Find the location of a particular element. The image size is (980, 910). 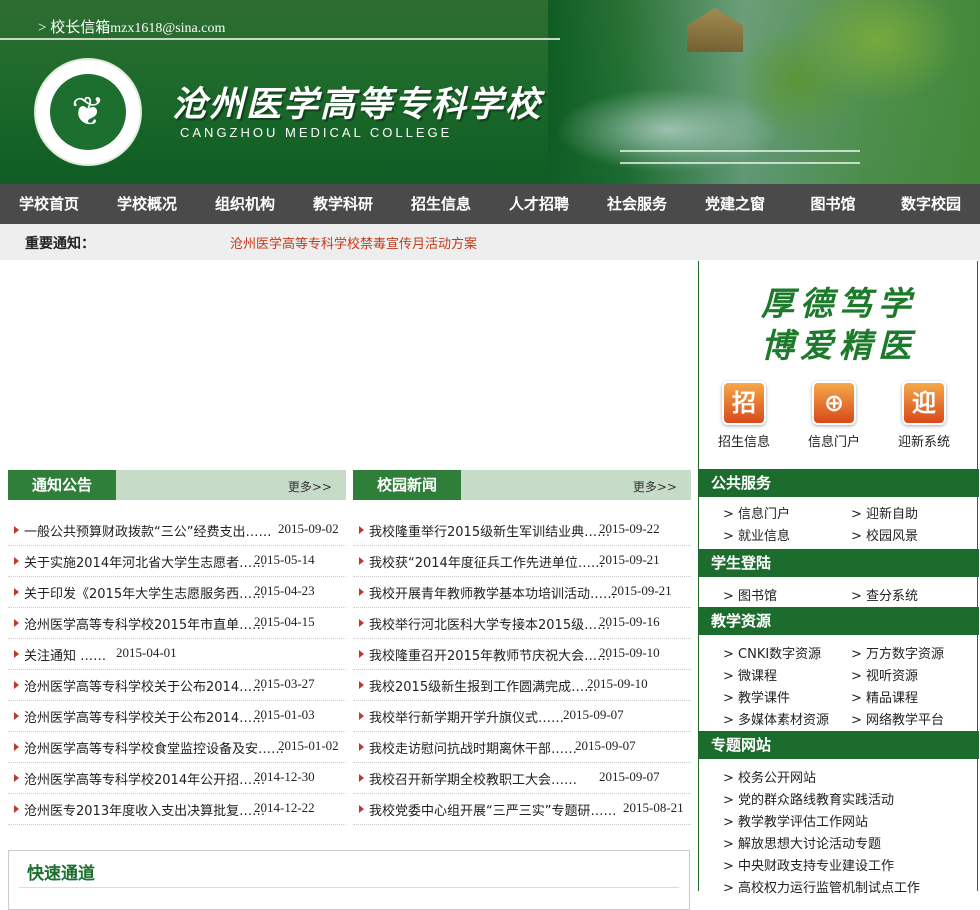

quick-access-box: 快速通道 is located at coordinates (349, 880).